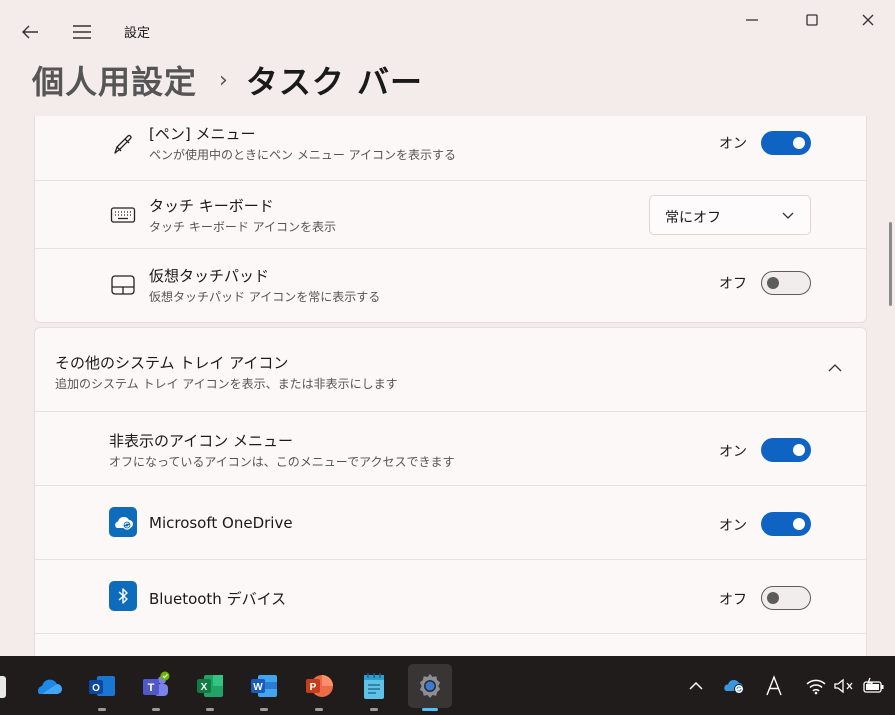 Image resolution: width=895 pixels, height=715 pixels. I want to click on hidden-icon-menu-title: 非表示のアイコン メニュー, so click(201, 441).